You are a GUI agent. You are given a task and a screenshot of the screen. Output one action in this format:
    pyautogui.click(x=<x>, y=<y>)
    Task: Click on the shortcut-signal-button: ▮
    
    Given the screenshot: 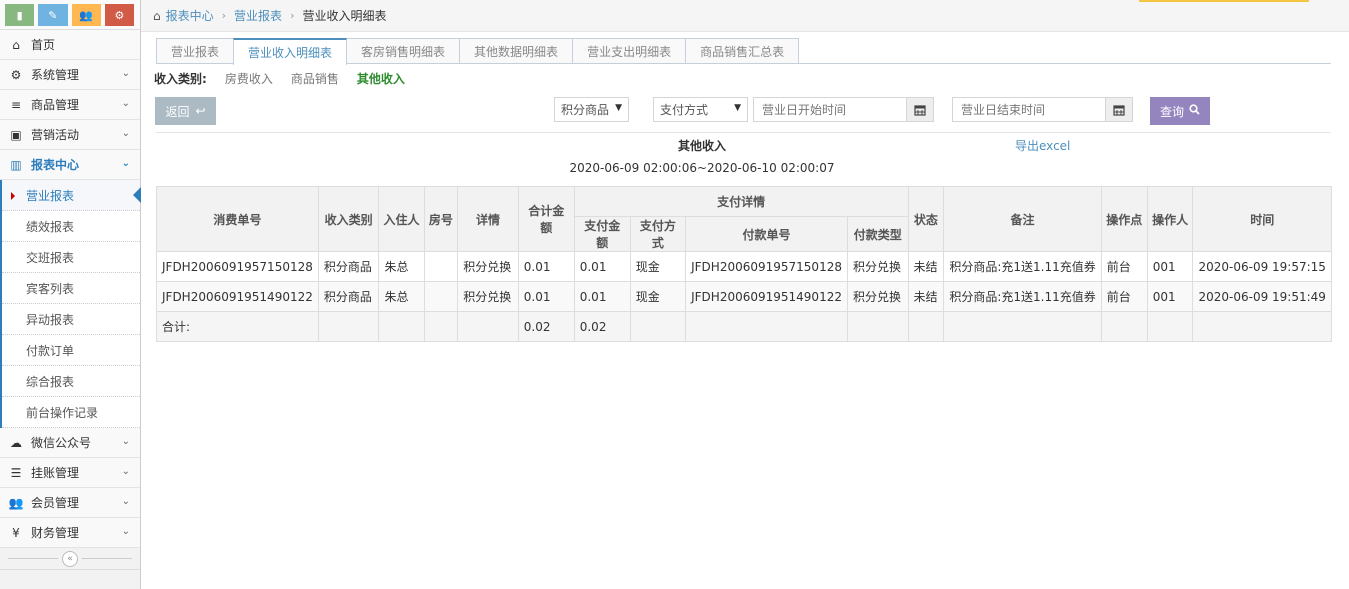 What is the action you would take?
    pyautogui.click(x=20, y=15)
    